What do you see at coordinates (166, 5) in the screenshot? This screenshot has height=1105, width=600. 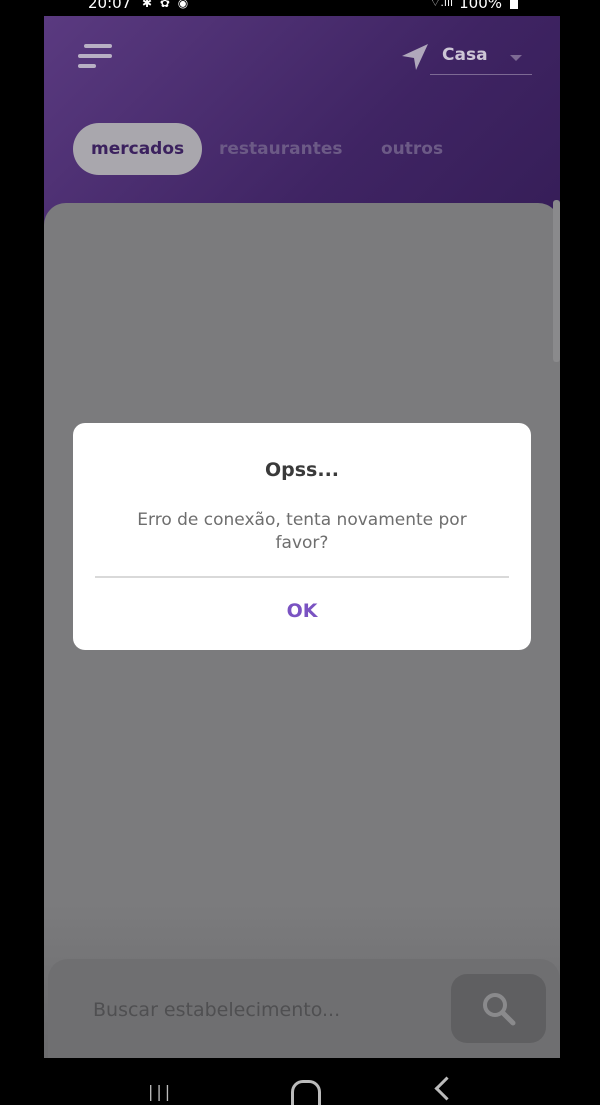 I see `notification-icons: ✱ ✿ ◉` at bounding box center [166, 5].